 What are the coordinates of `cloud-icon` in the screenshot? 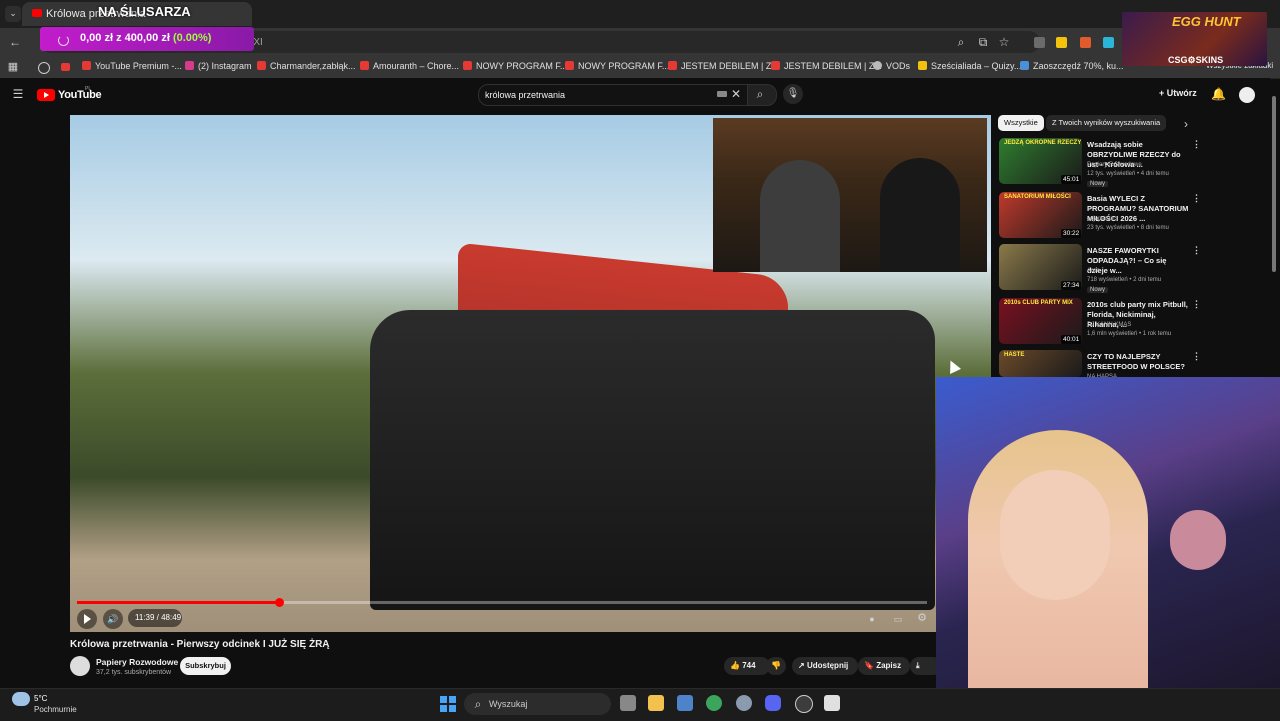 It's located at (21, 699).